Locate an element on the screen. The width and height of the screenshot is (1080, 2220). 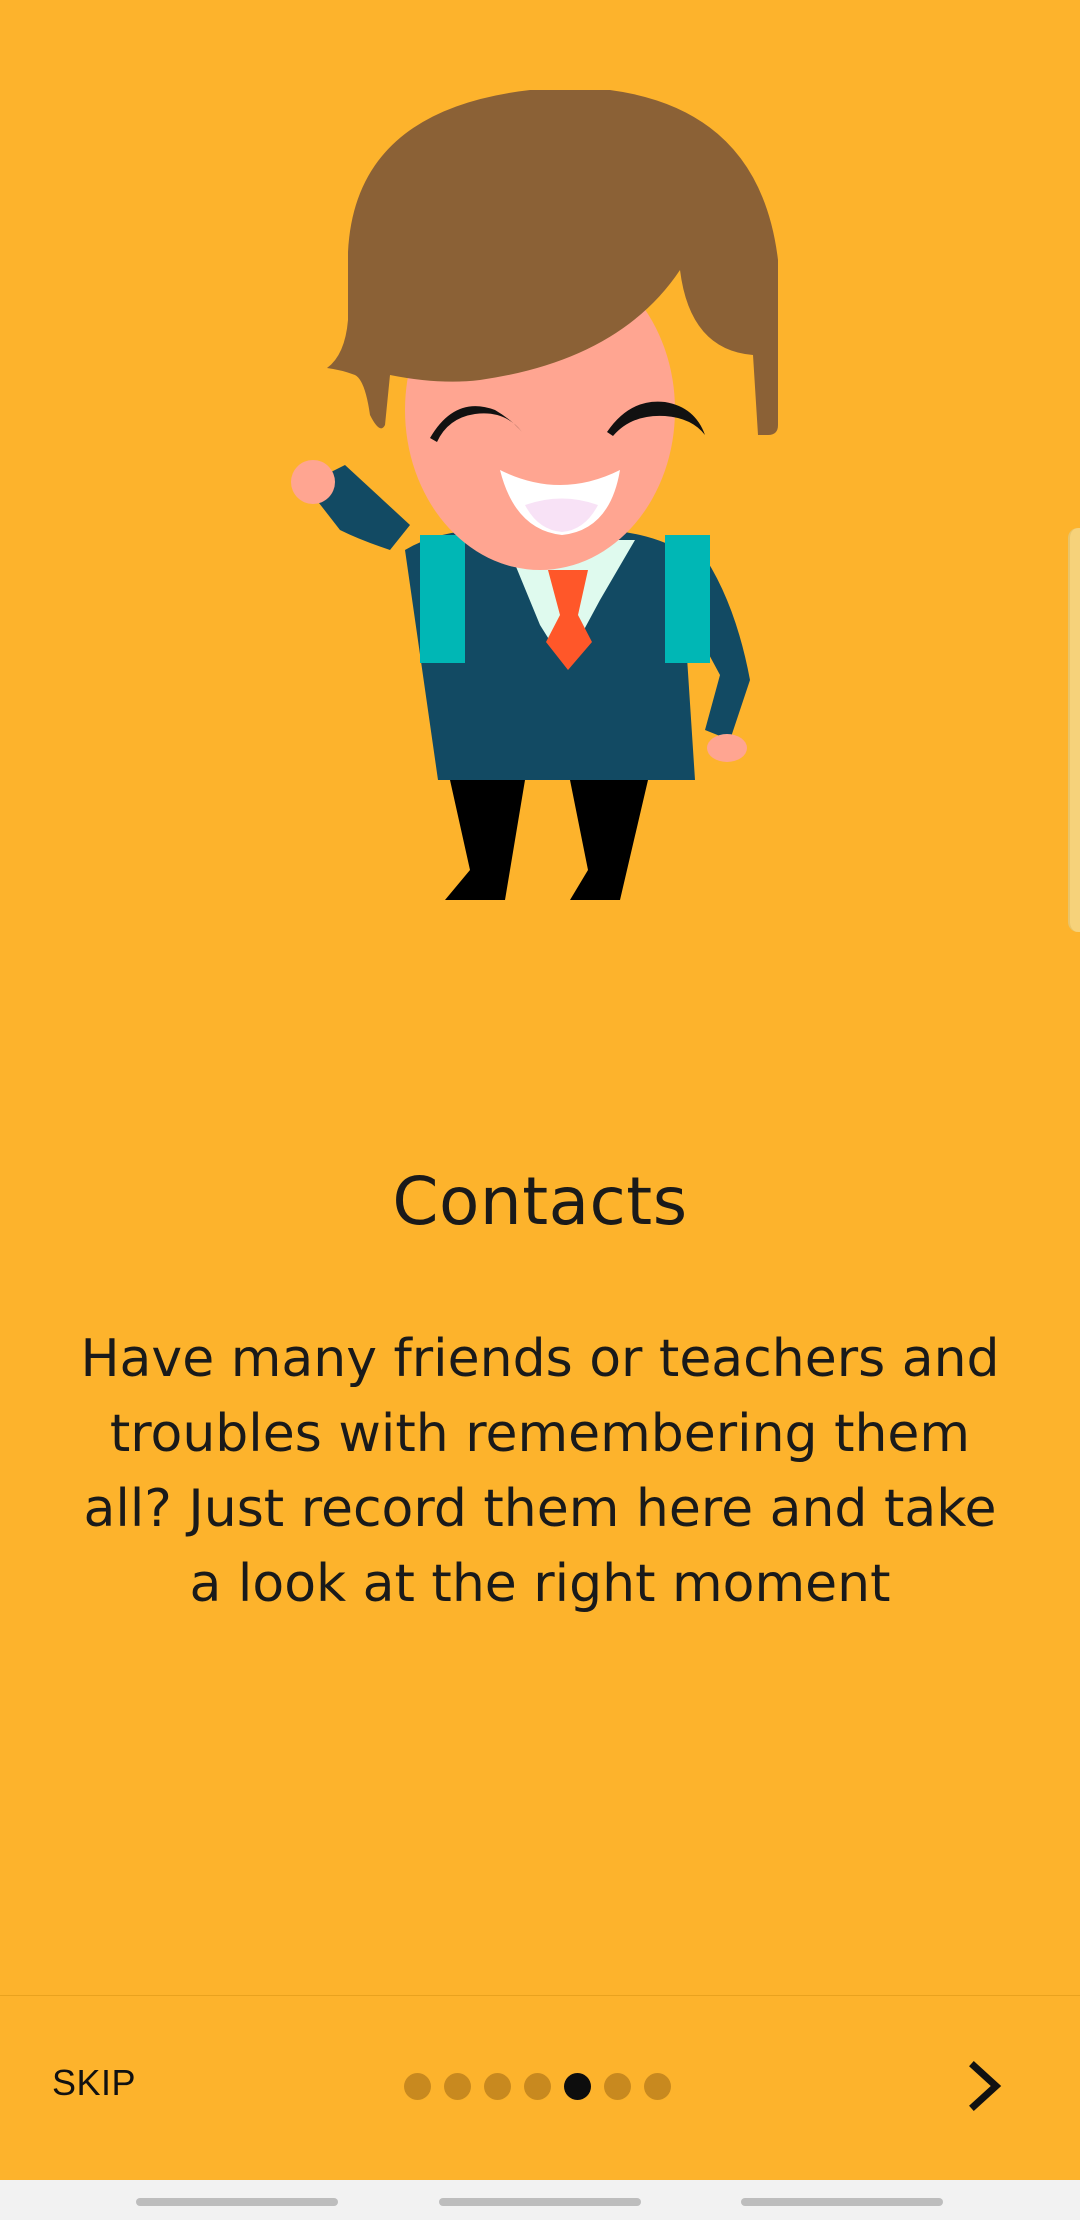
system-navigation-bar is located at coordinates (540, 2200).